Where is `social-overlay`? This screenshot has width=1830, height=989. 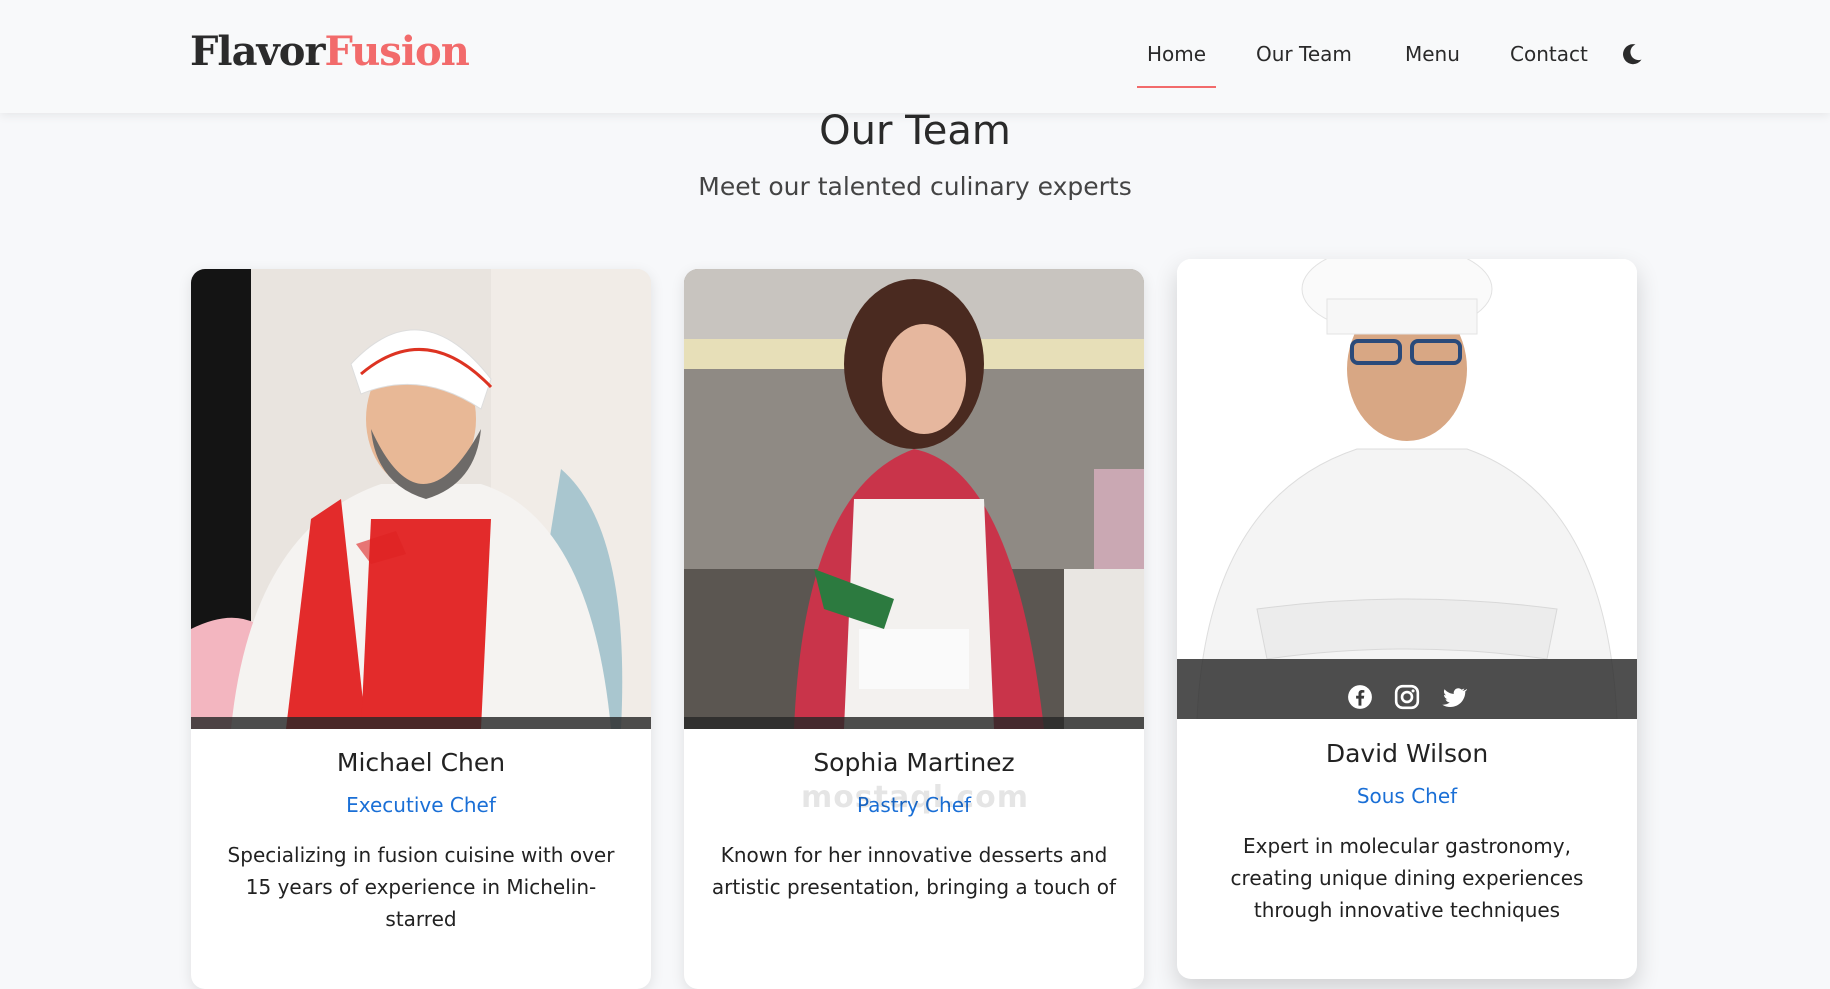
social-overlay is located at coordinates (1407, 689).